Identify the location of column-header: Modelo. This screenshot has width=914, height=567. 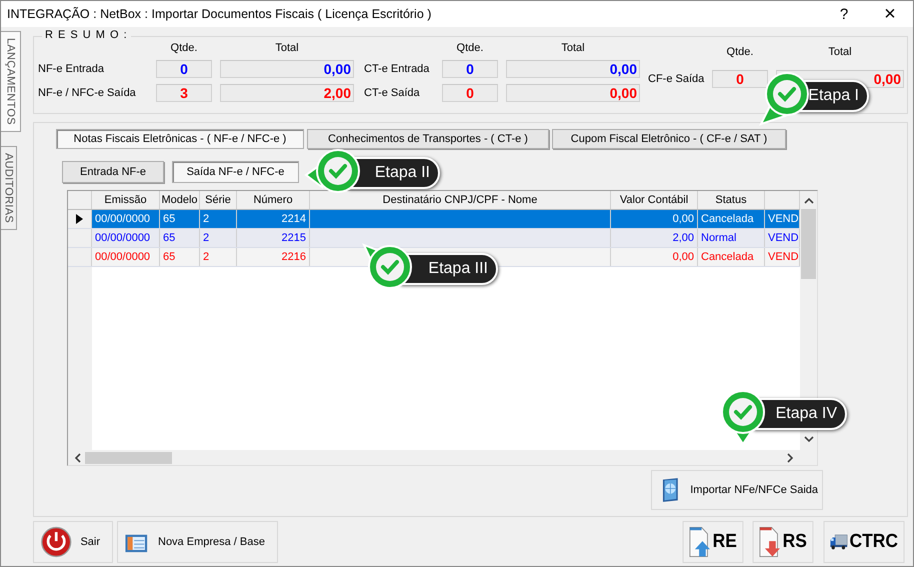
(180, 200).